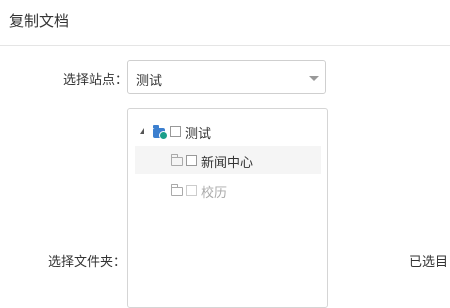  Describe the element at coordinates (96, 80) in the screenshot. I see `site-label: 选择站点：` at that location.